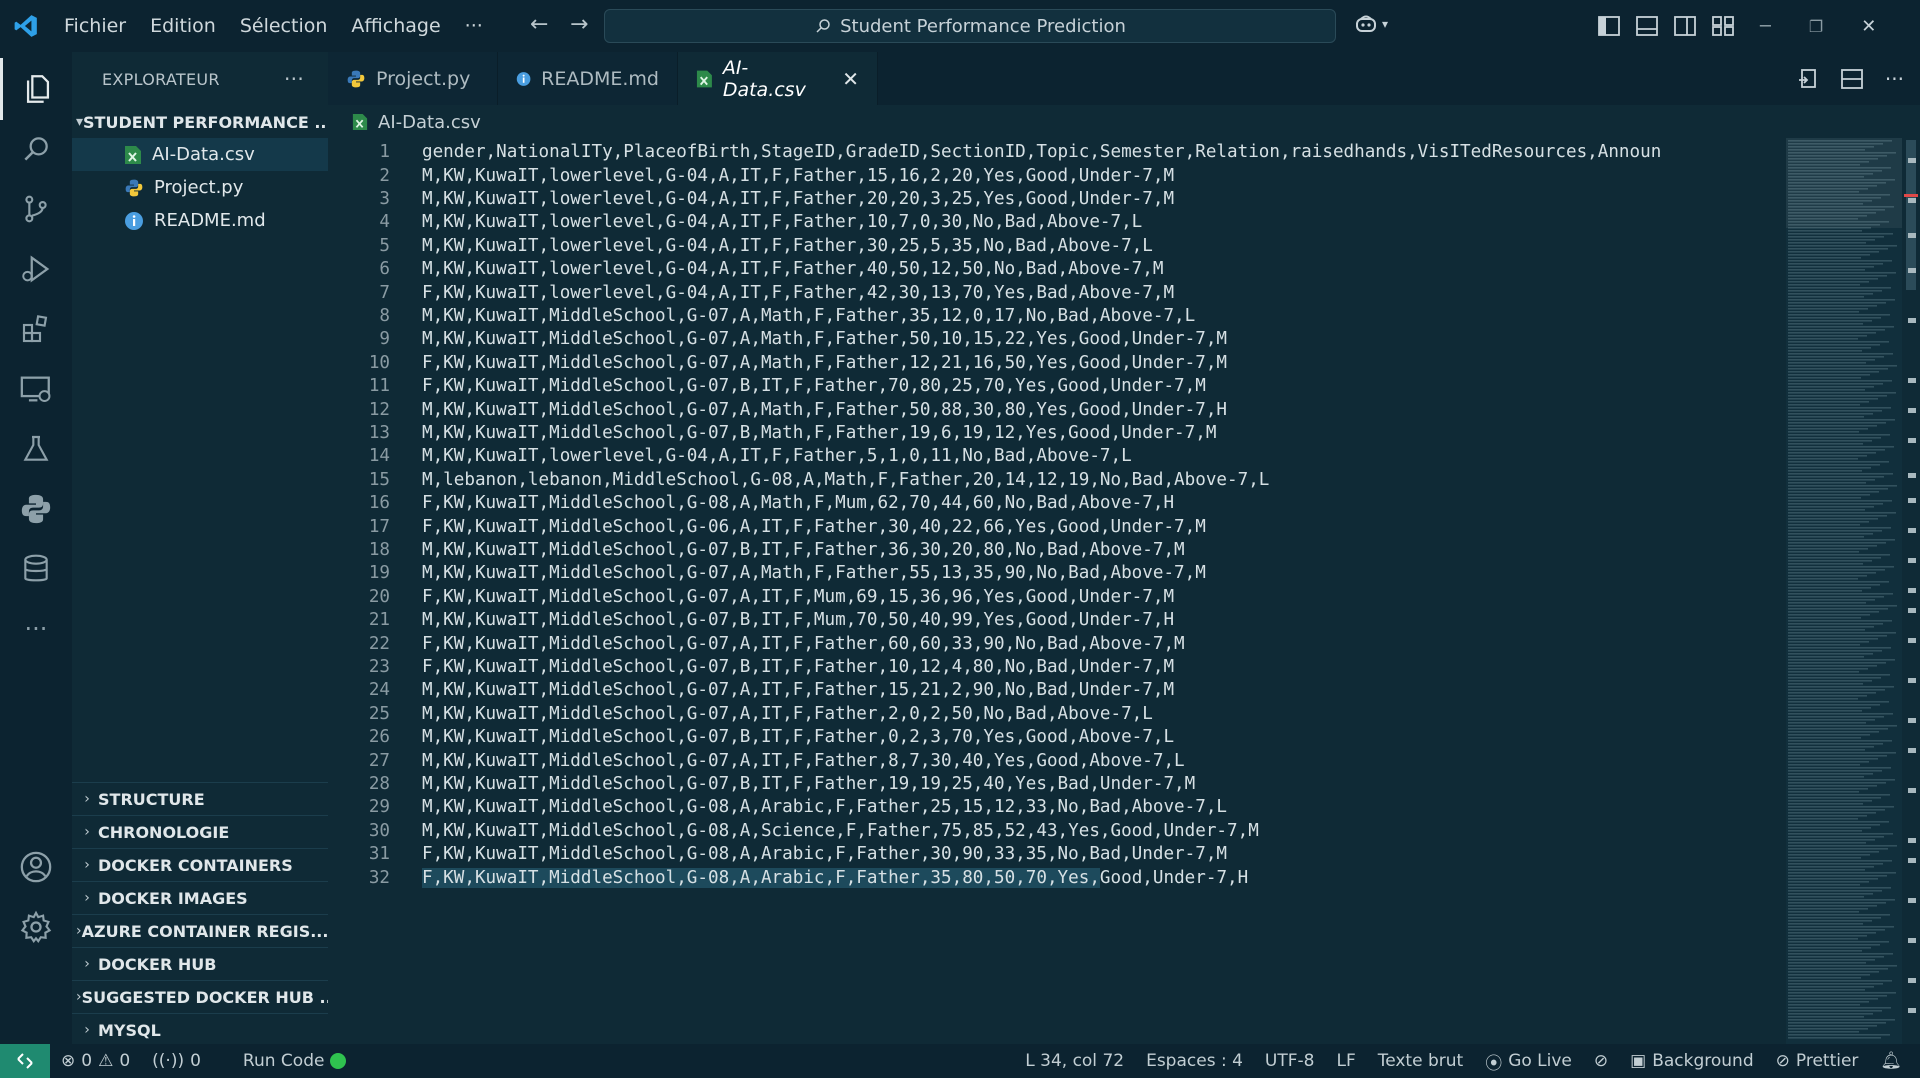 The width and height of the screenshot is (1920, 1078). I want to click on section-structure: › STRUCTURE, so click(200, 798).